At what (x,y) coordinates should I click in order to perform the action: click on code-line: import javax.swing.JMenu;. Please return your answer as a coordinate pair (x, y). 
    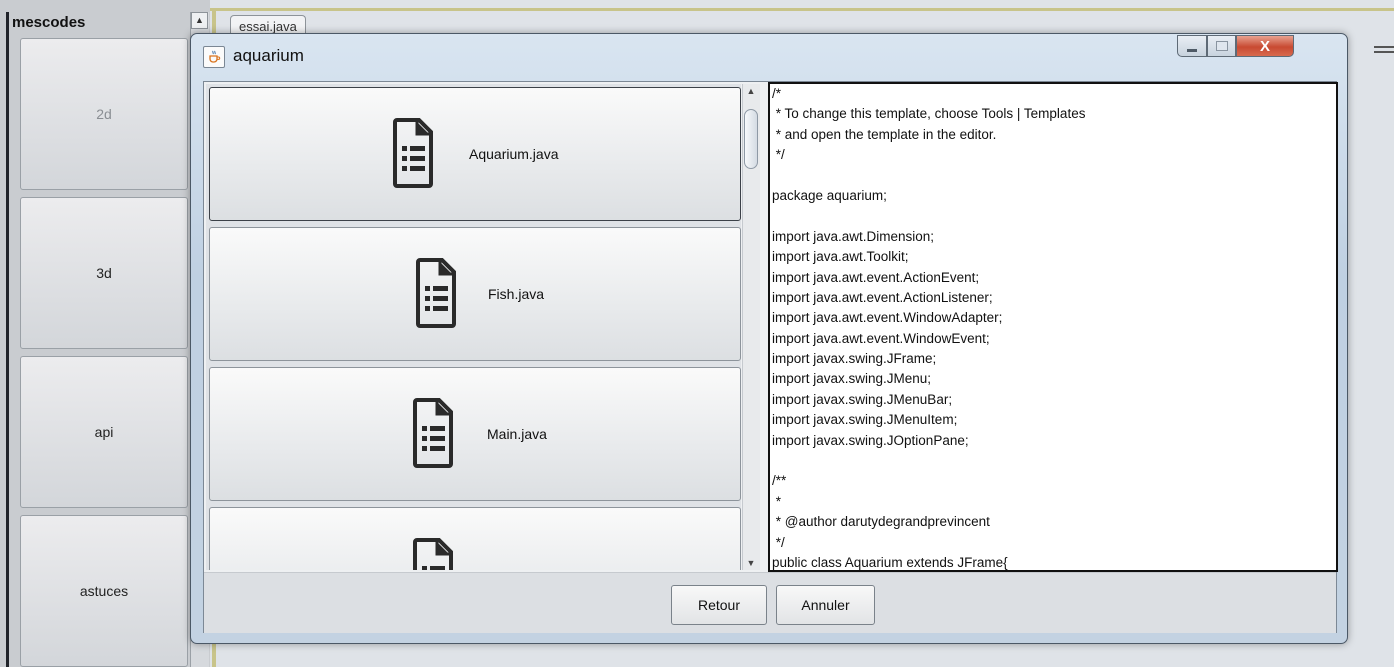
    Looking at the image, I should click on (852, 379).